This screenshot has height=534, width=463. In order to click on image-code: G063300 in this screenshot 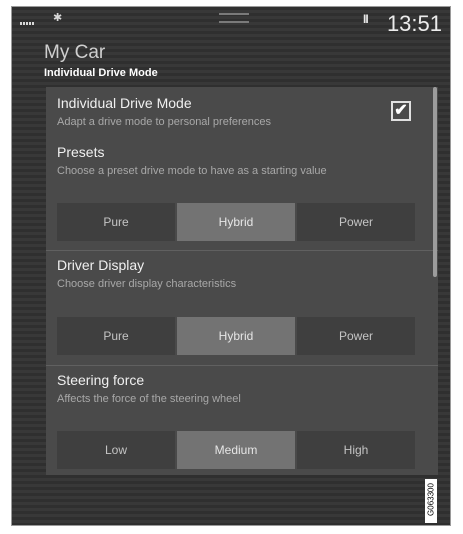, I will do `click(431, 499)`.